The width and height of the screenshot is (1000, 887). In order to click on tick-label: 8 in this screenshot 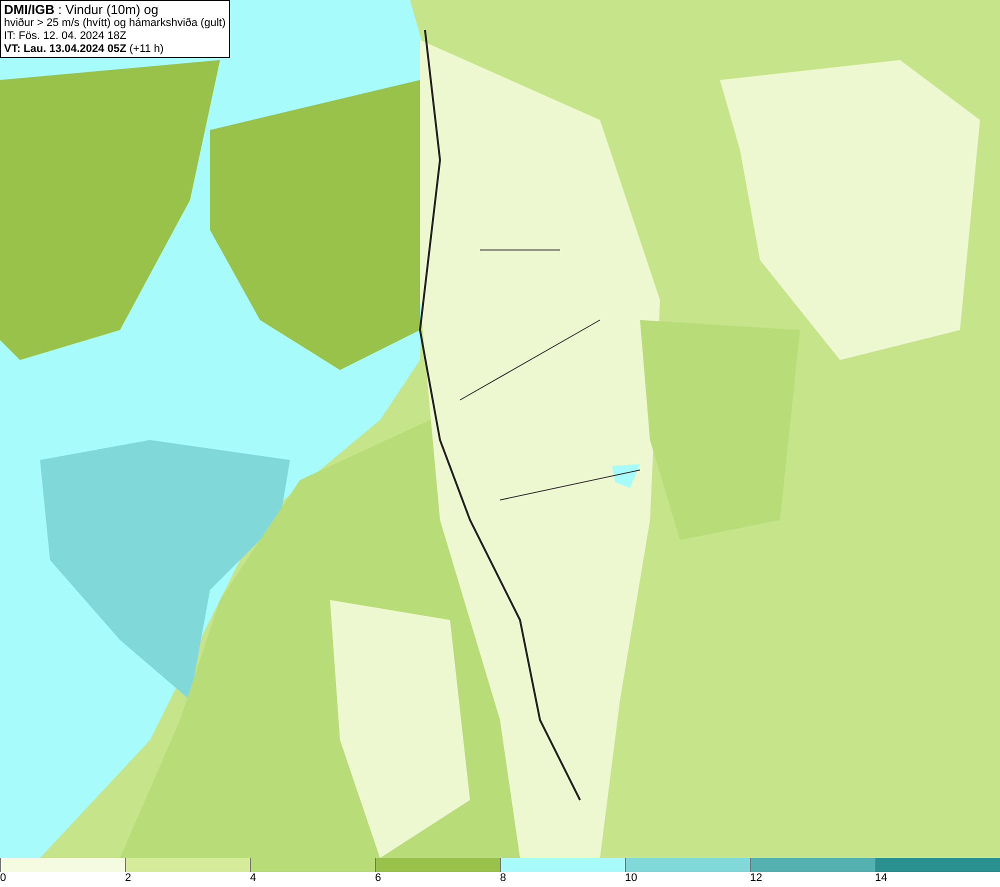, I will do `click(503, 878)`.